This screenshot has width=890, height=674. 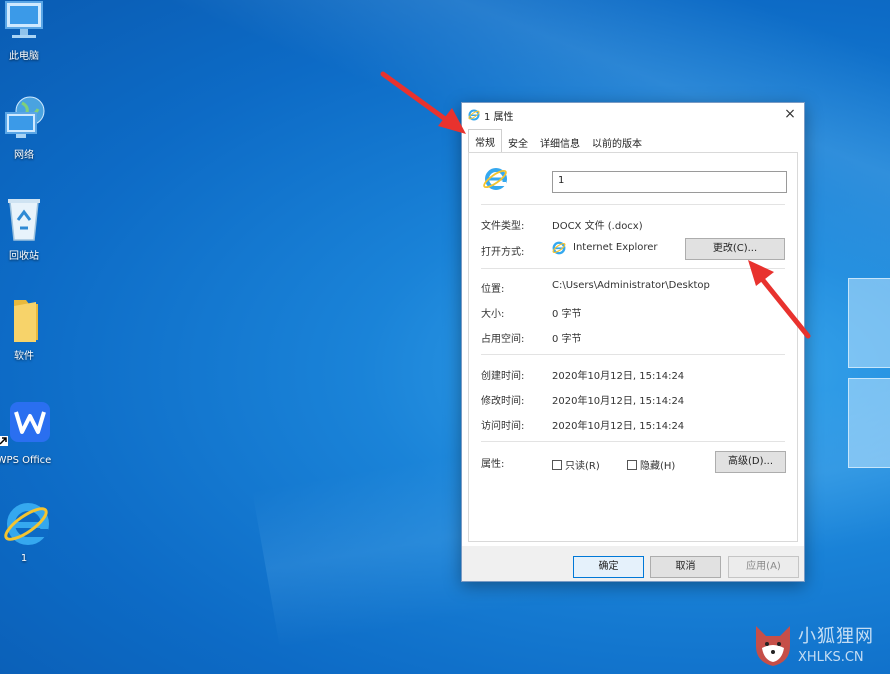 I want to click on desktop-icon-this-pc: 此电脑, so click(x=29, y=31).